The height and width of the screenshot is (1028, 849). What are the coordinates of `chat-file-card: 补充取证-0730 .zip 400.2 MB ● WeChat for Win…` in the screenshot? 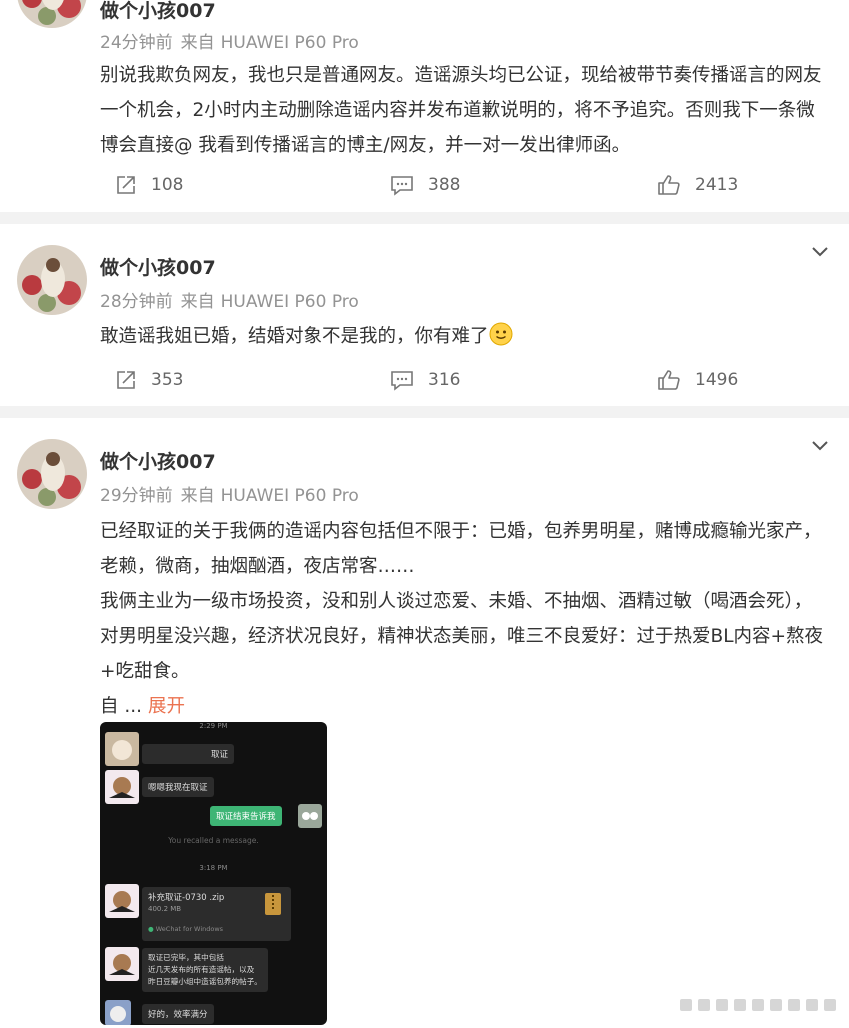 It's located at (216, 914).